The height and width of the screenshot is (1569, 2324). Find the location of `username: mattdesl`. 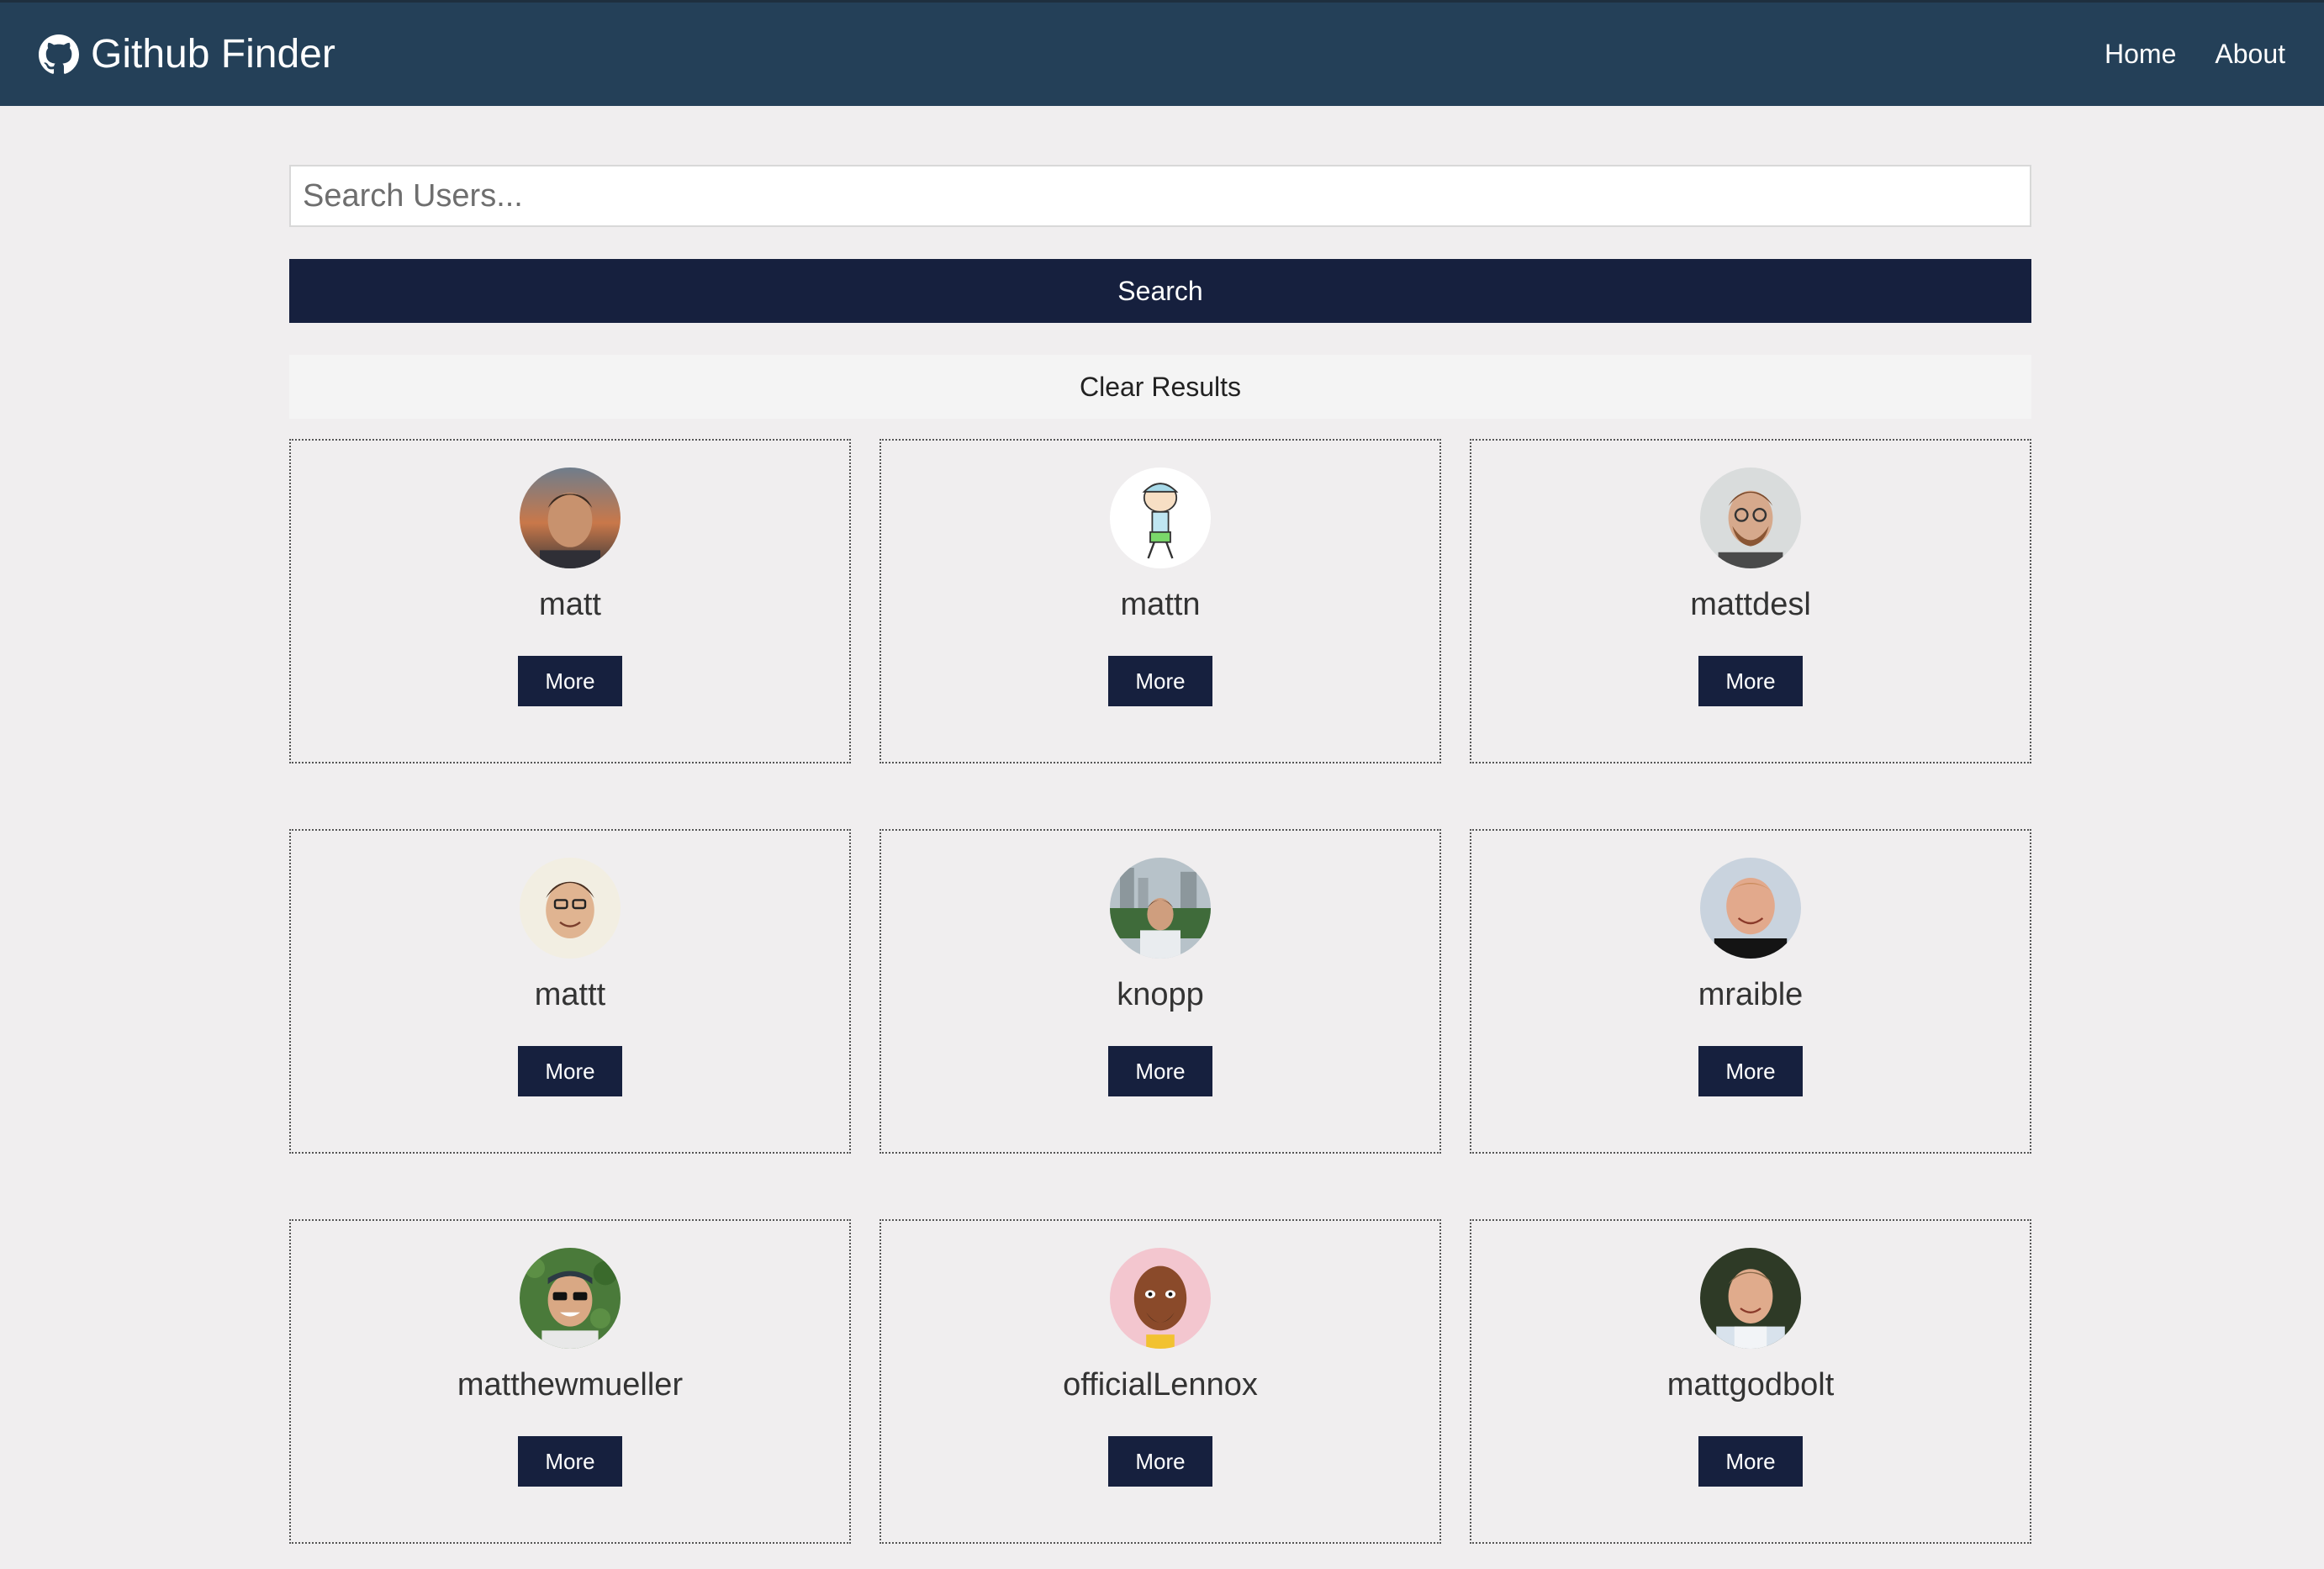

username: mattdesl is located at coordinates (1750, 604).